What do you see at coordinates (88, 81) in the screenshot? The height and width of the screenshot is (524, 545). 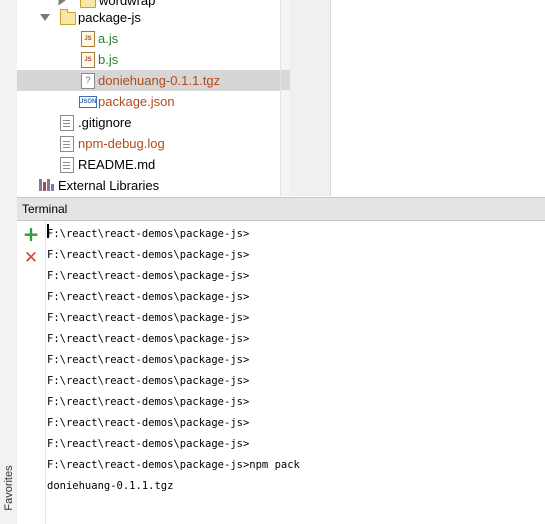 I see `unknown-file-icon: ?` at bounding box center [88, 81].